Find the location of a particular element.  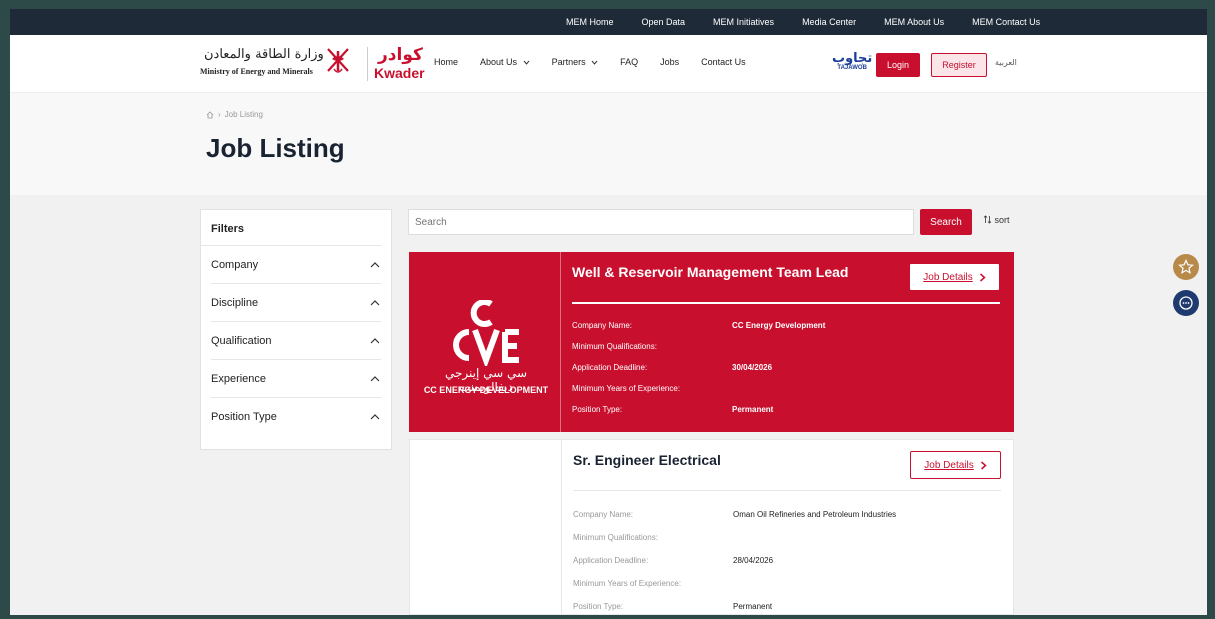

topbar-link-mem-home: MEM Home is located at coordinates (590, 22).